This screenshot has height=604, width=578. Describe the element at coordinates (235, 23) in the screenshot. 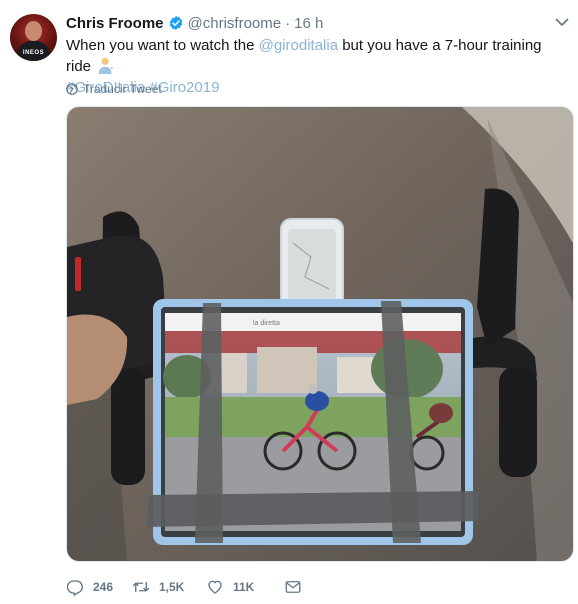

I see `author-handle: @chrisfroome` at that location.